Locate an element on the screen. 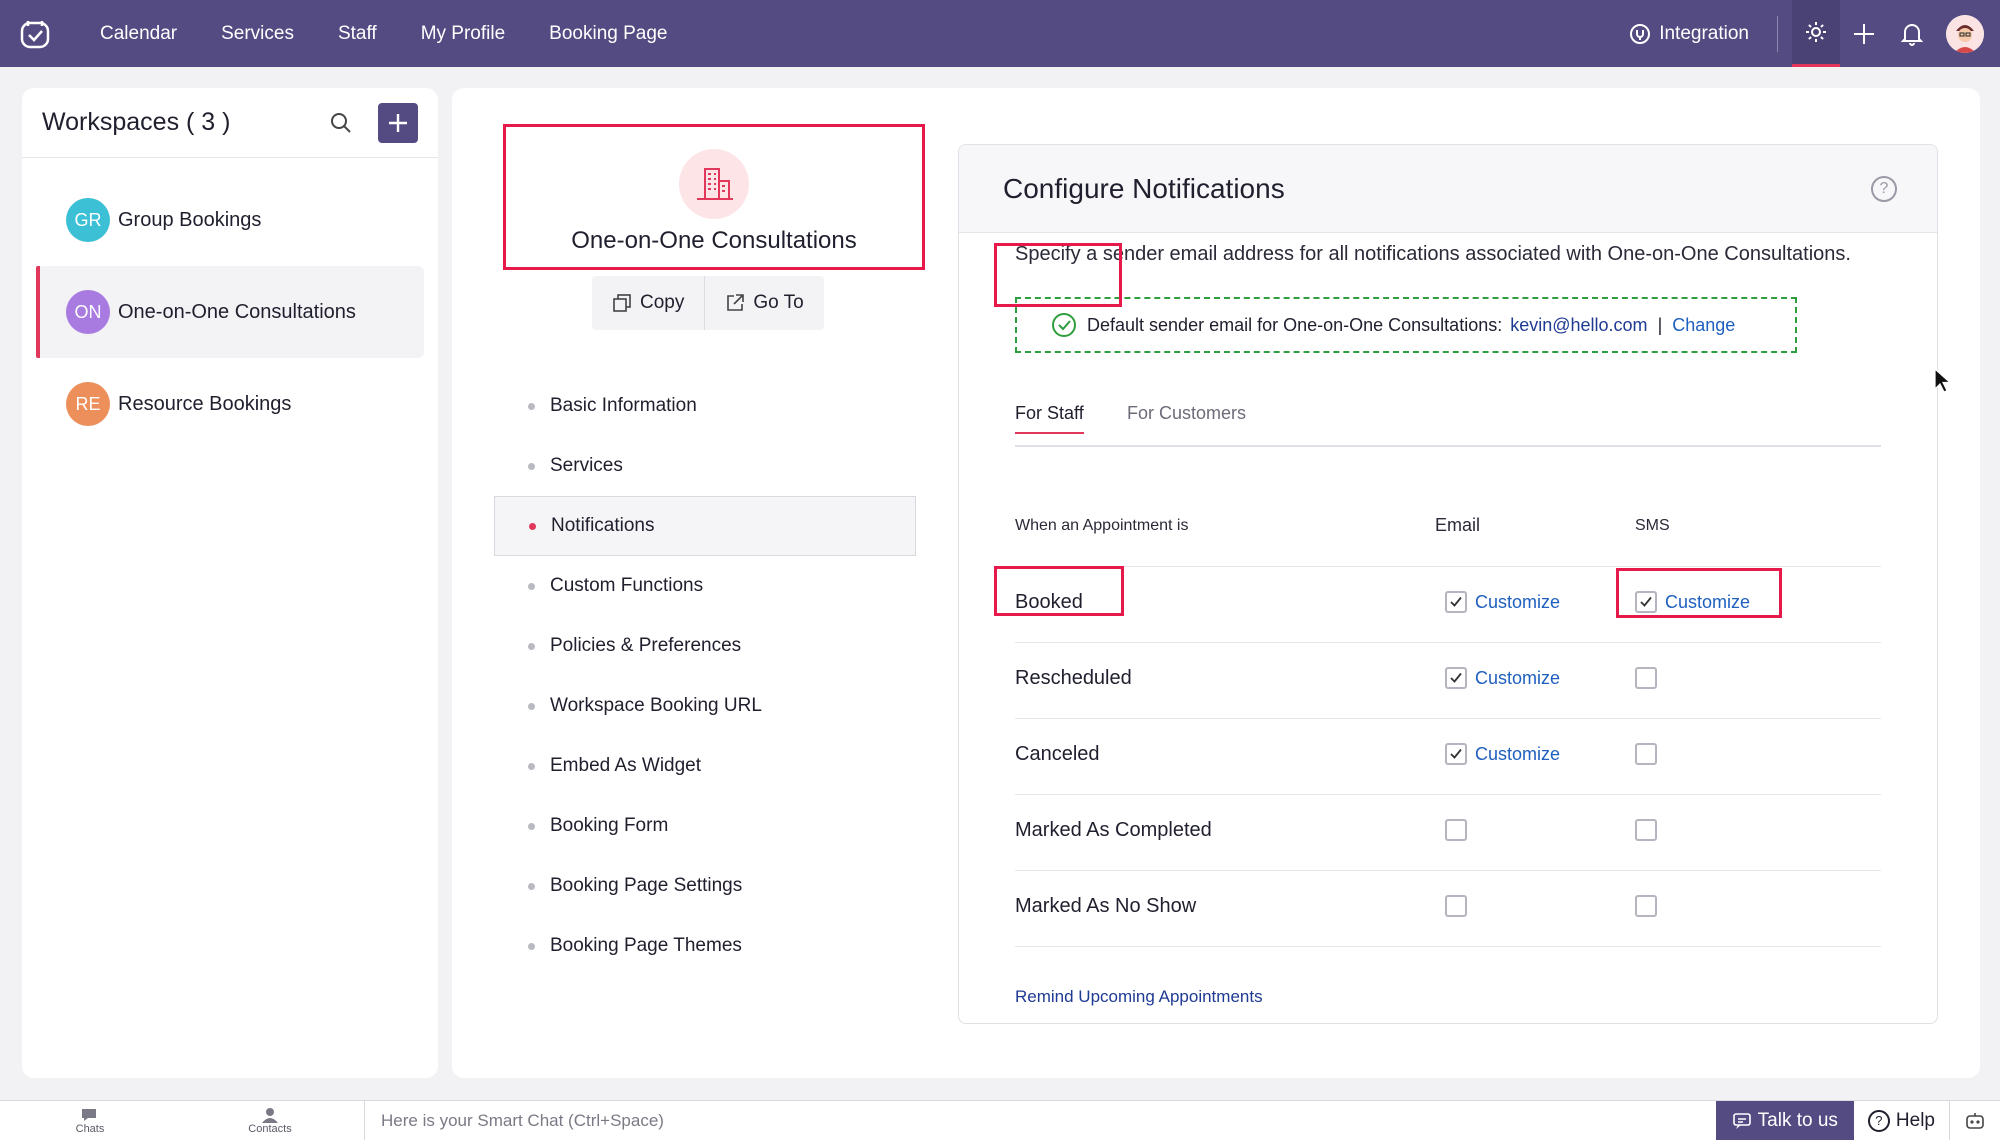 The image size is (2000, 1140). tab-for-staff: For Staff is located at coordinates (1049, 418).